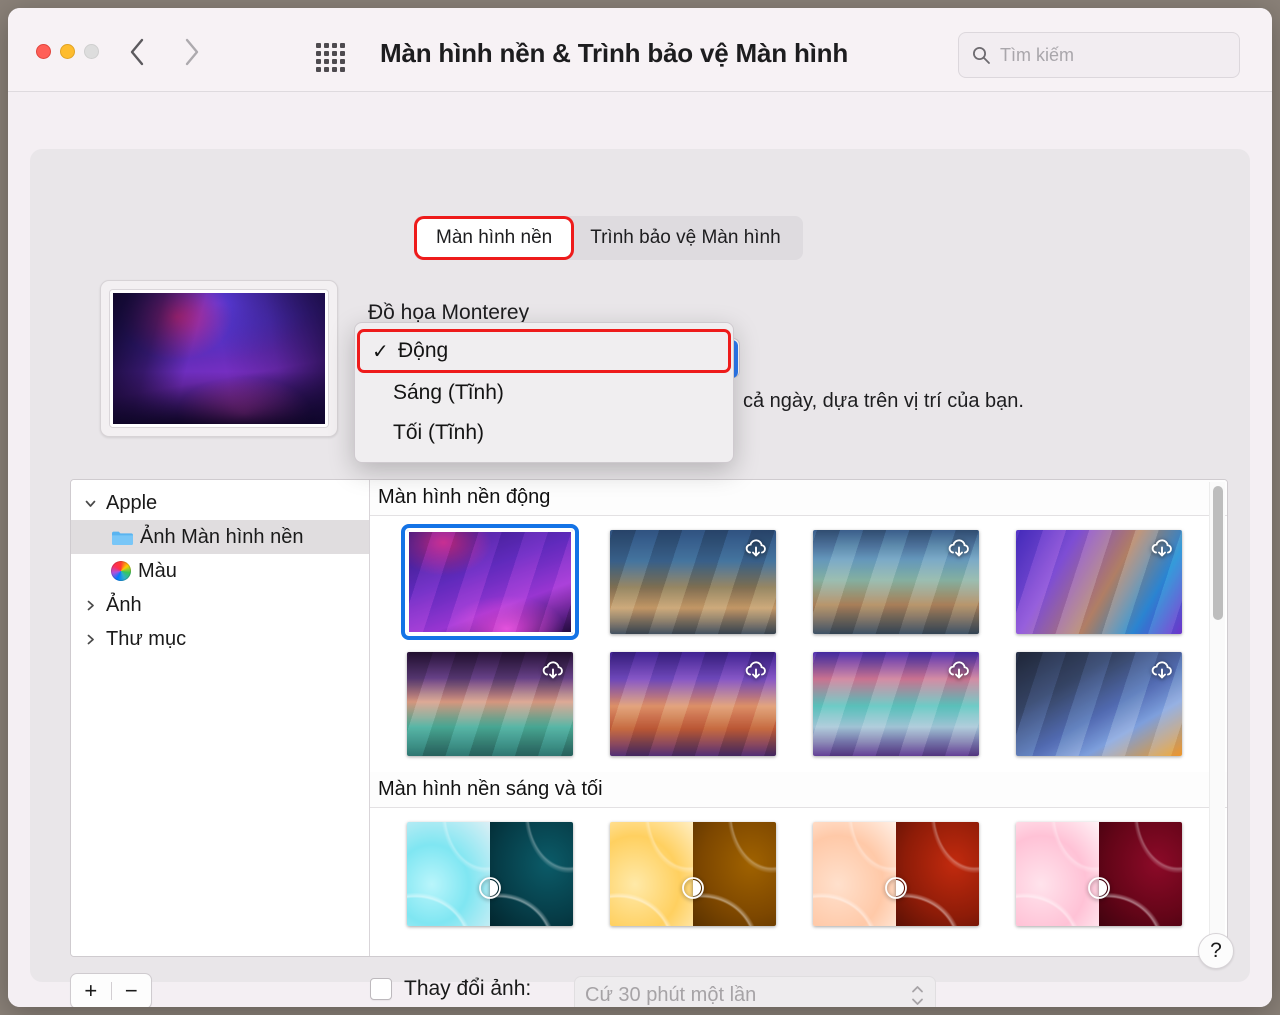  What do you see at coordinates (489, 874) in the screenshot?
I see `wallpaper-thumb-imac-cyan` at bounding box center [489, 874].